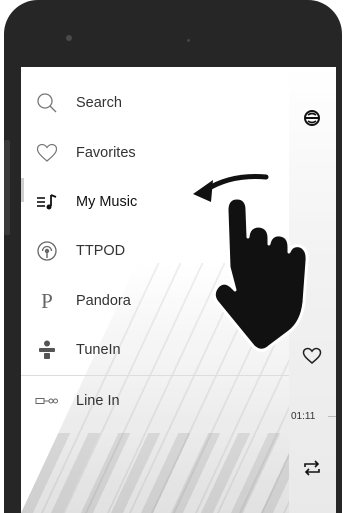  Describe the element at coordinates (47, 300) in the screenshot. I see `pandora-icon: P` at that location.